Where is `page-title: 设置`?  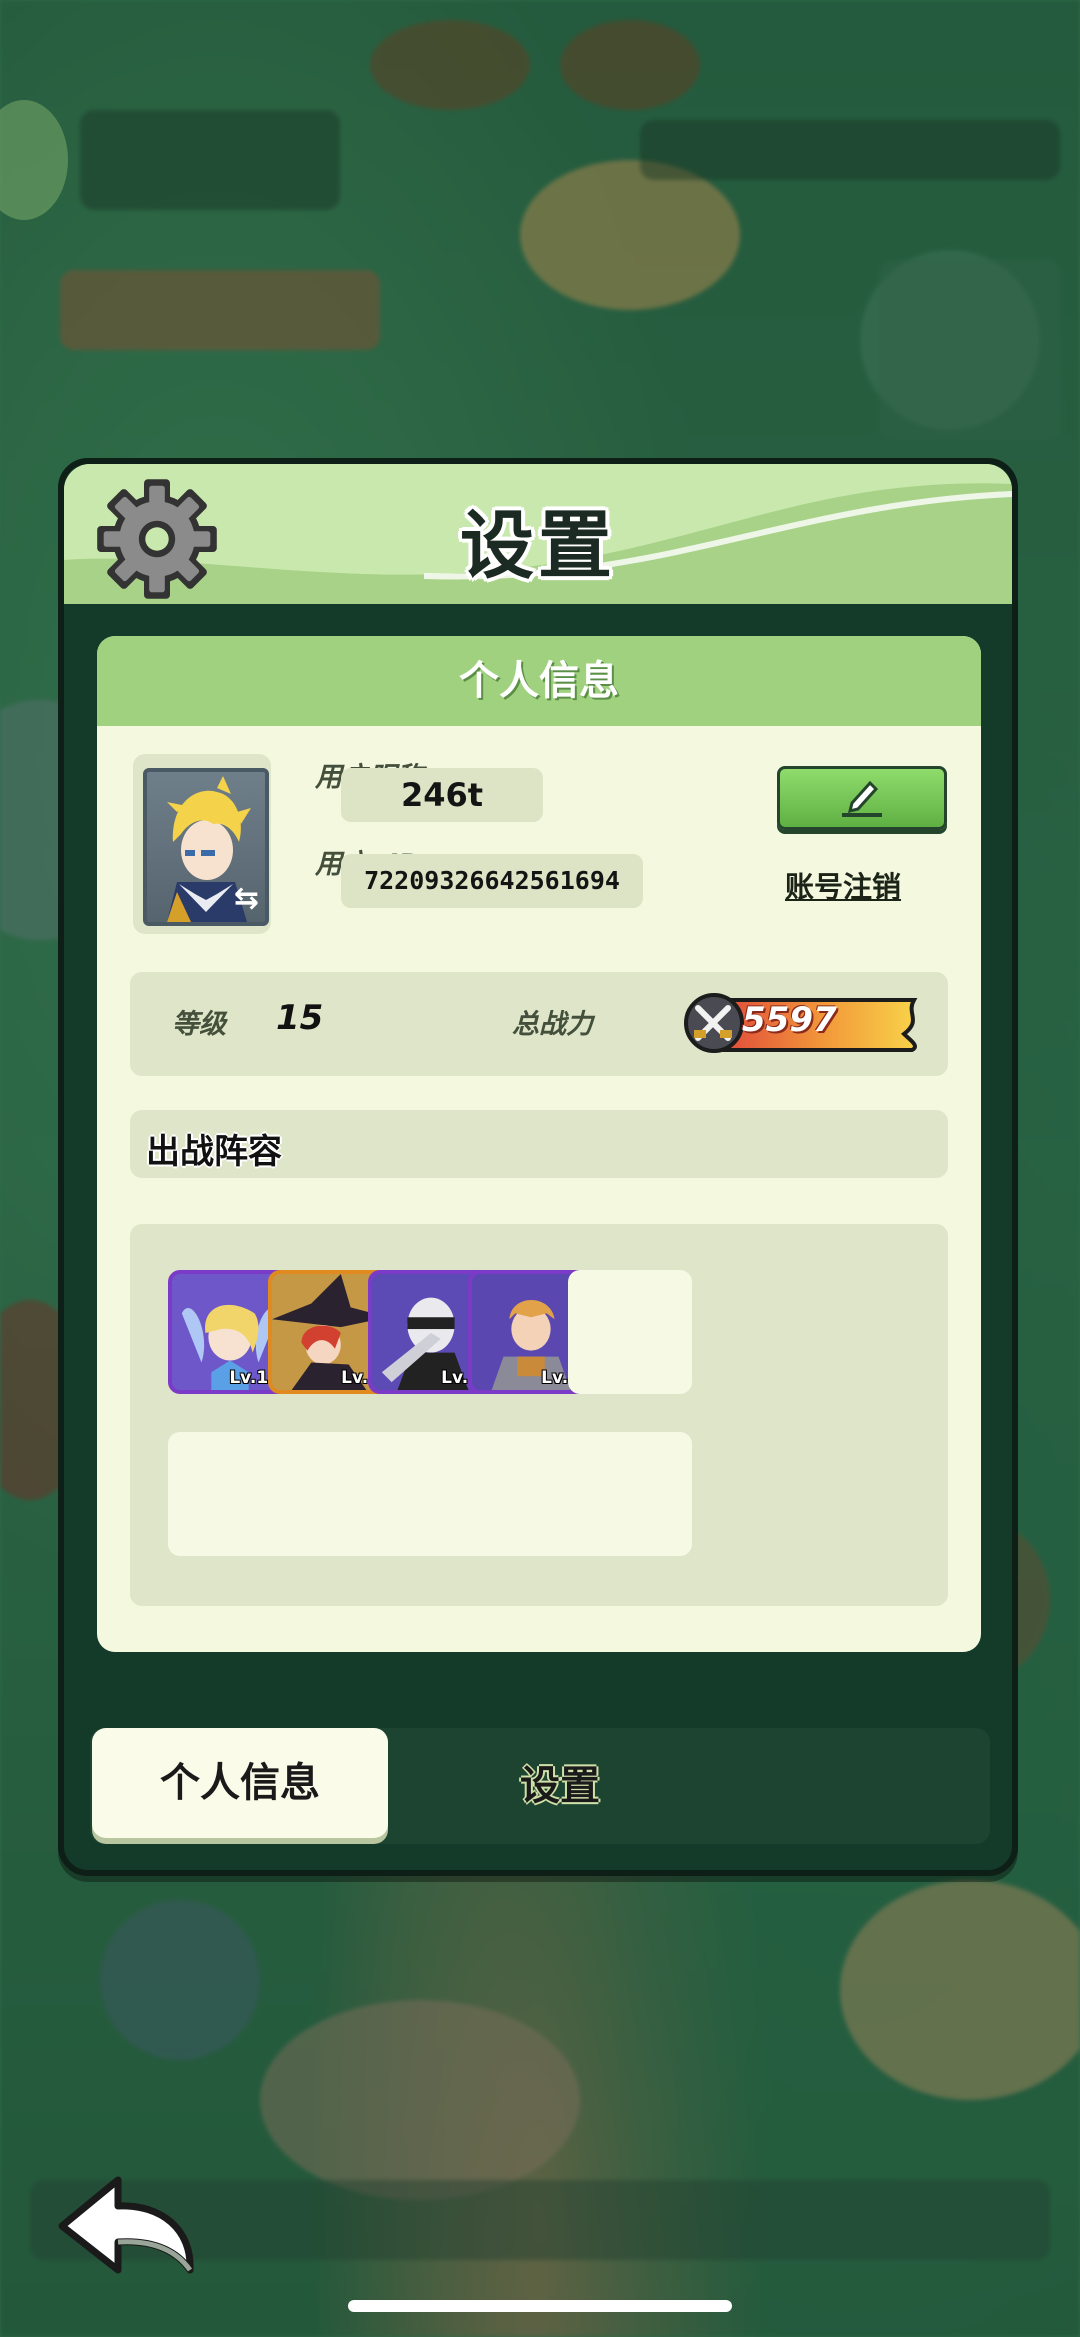 page-title: 设置 is located at coordinates (538, 546).